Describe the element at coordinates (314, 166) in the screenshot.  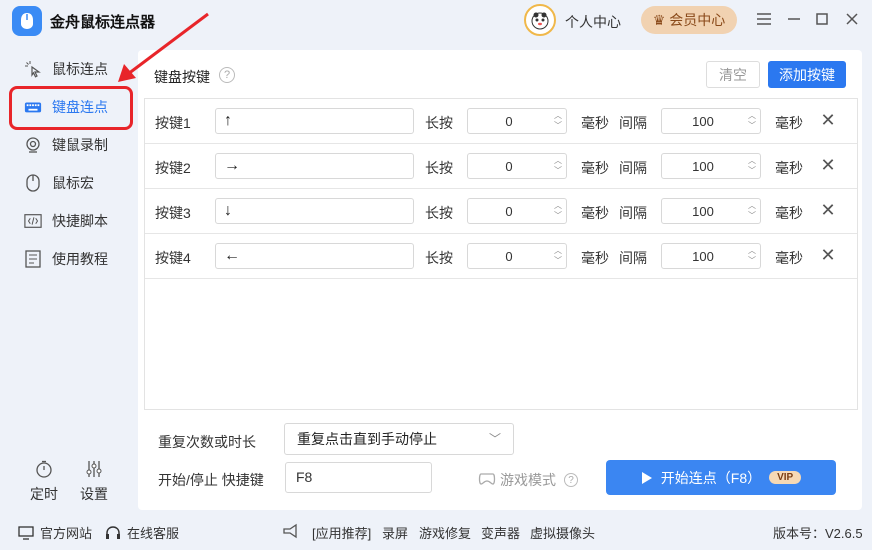
I see `key-input: →` at that location.